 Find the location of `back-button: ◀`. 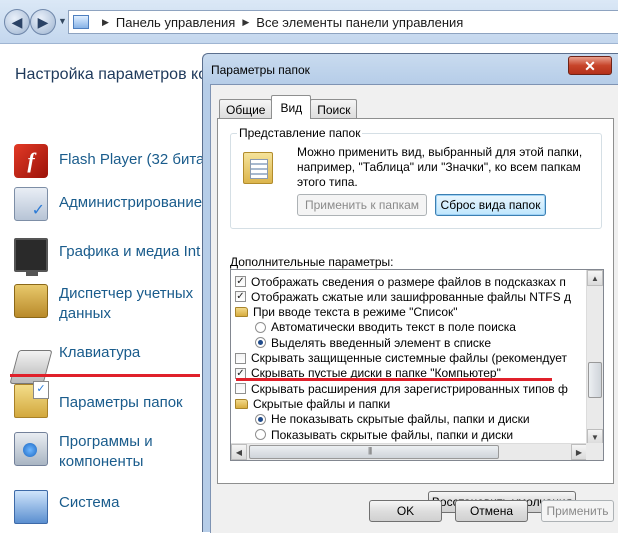

back-button: ◀ is located at coordinates (17, 22).